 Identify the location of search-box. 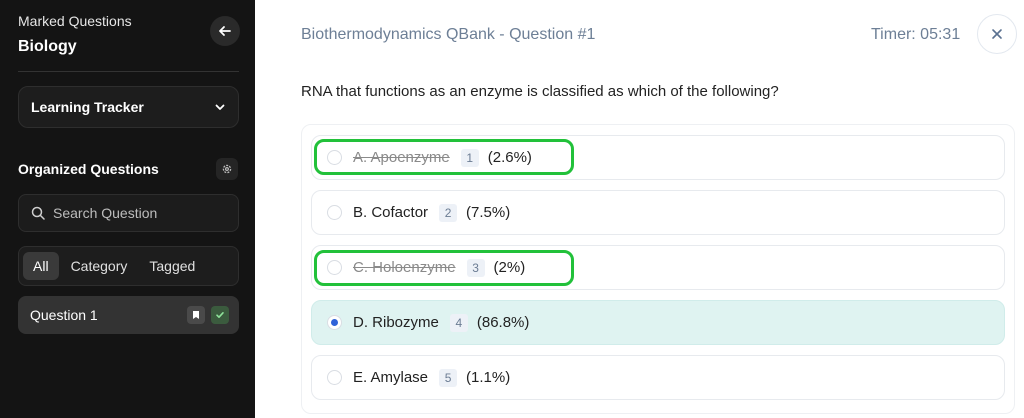
(128, 213).